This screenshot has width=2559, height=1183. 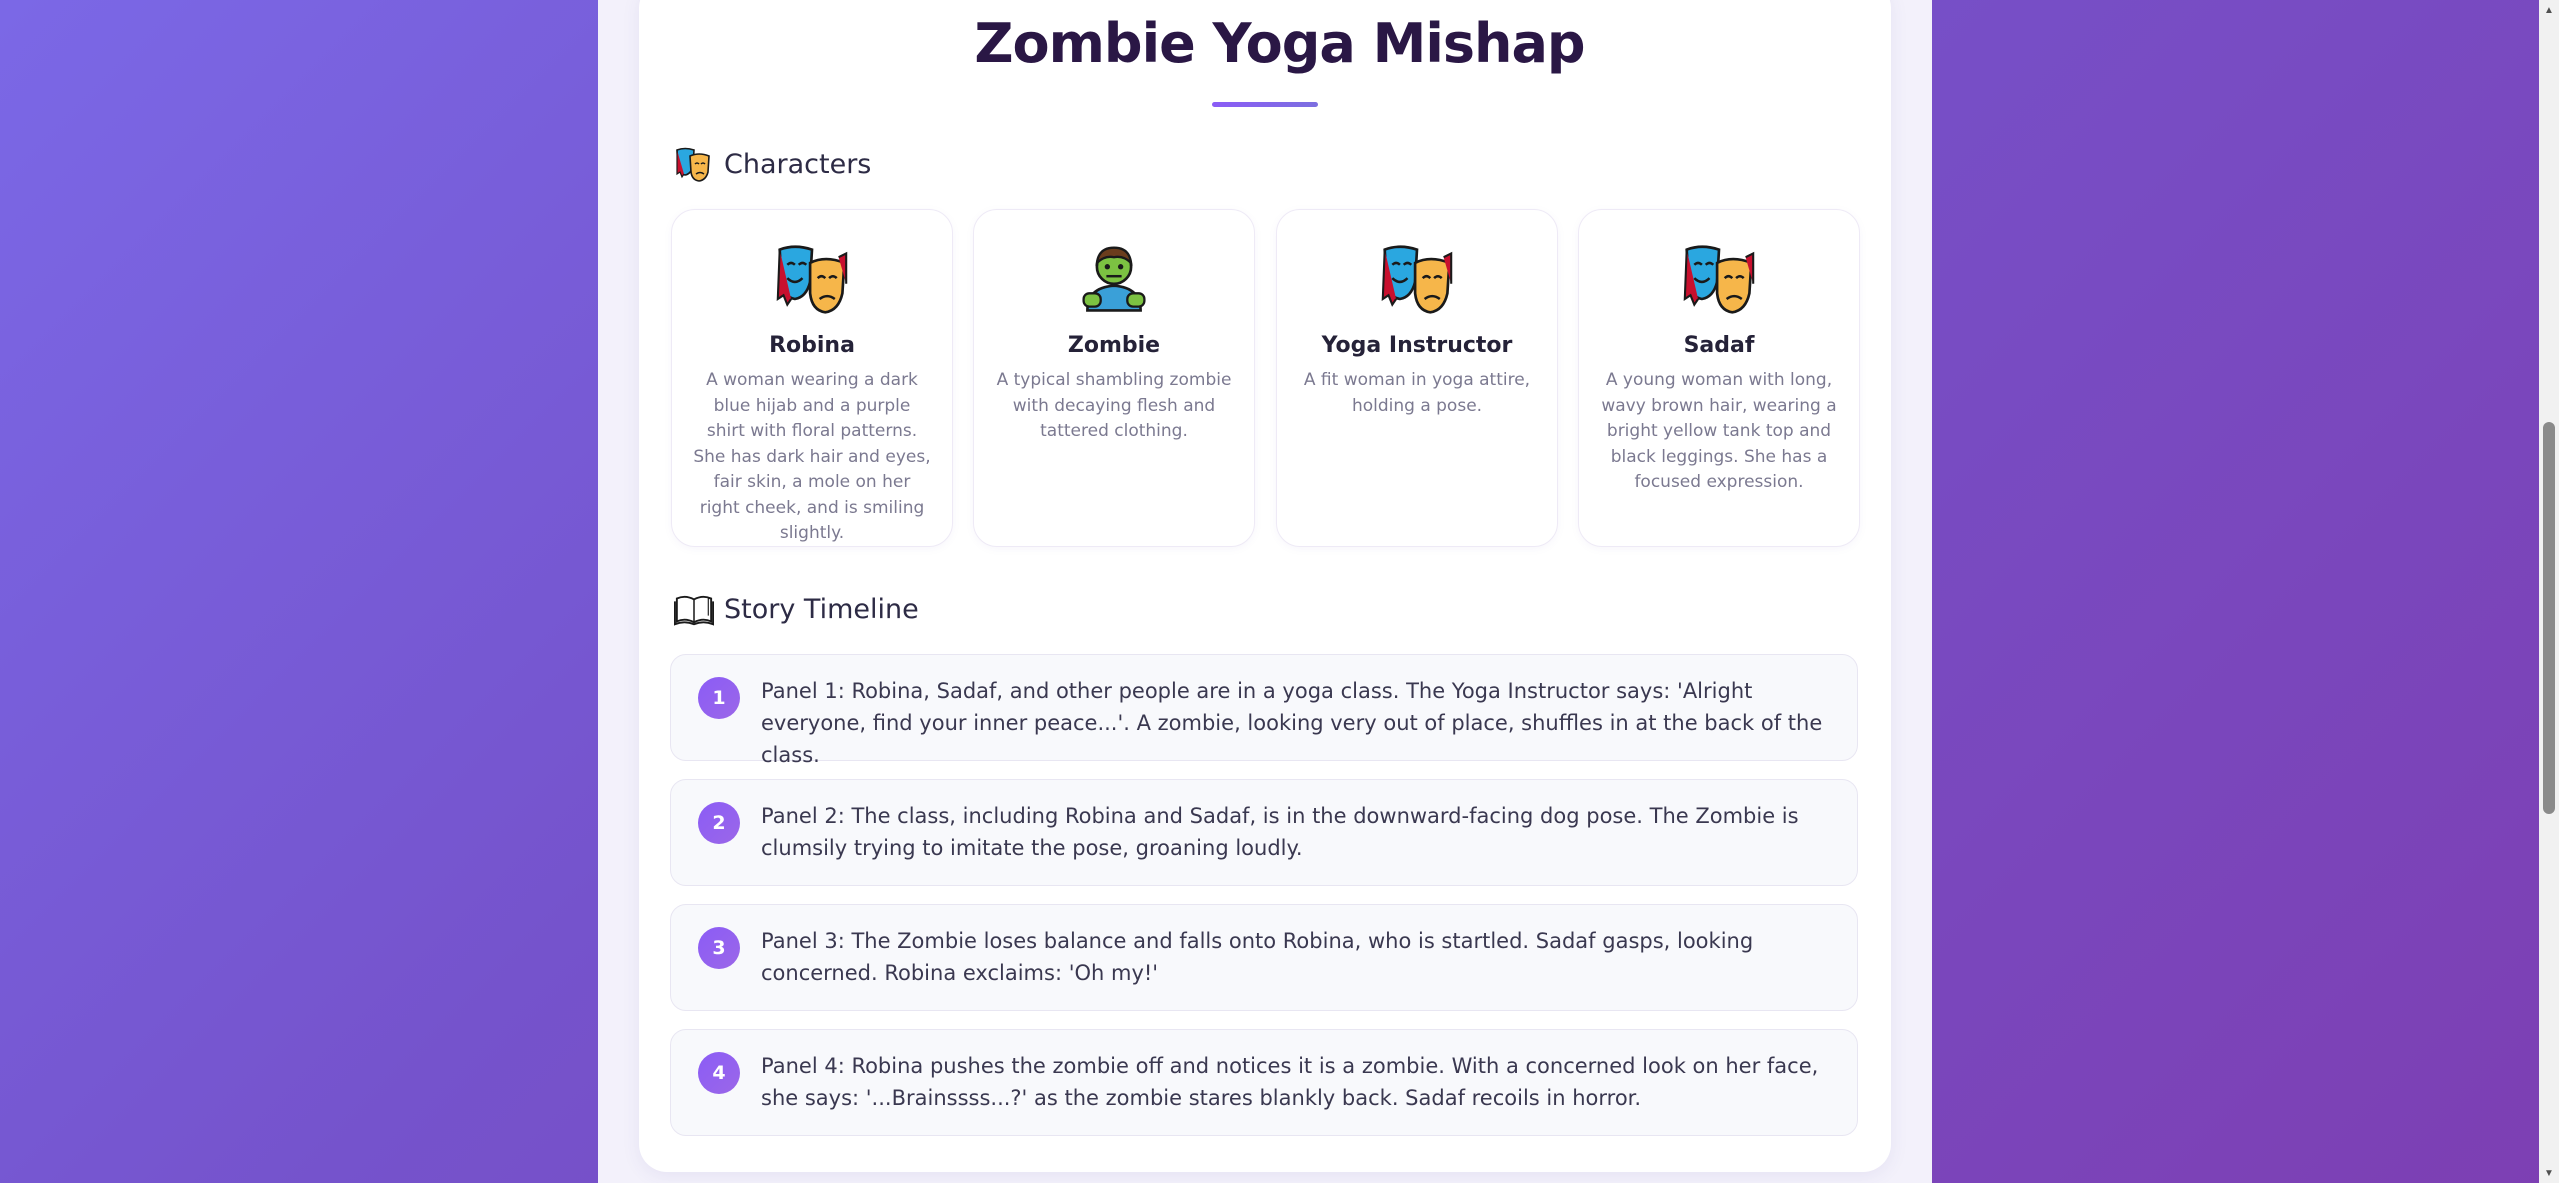 What do you see at coordinates (2549, 1173) in the screenshot?
I see `scroll-down-arrow-icon: ▼` at bounding box center [2549, 1173].